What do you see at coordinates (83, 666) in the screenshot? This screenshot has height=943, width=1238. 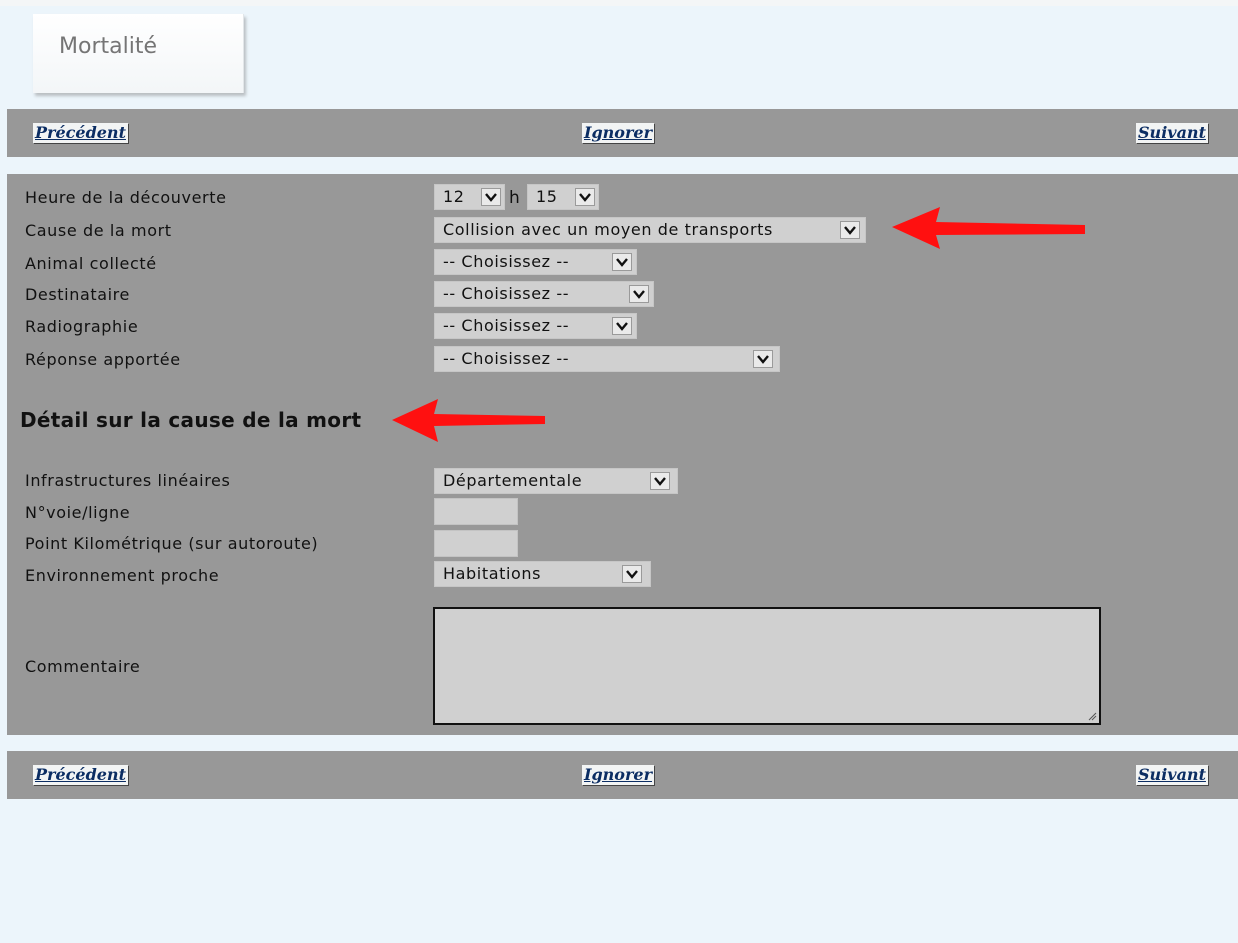 I see `commentaire-label: Commentaire` at bounding box center [83, 666].